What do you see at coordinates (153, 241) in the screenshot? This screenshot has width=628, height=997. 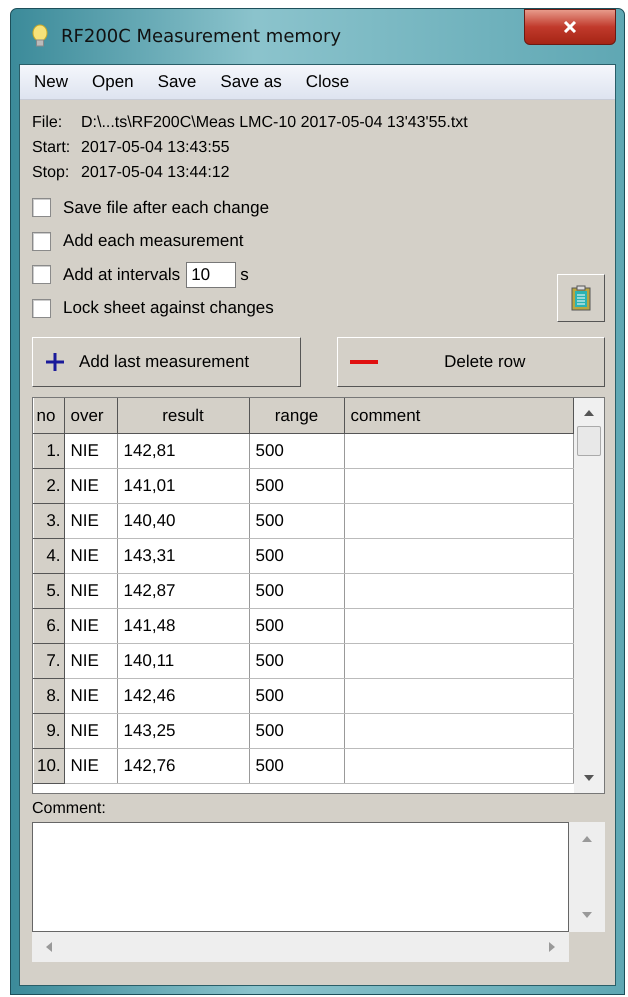 I see `checkbox-label: Add each measurement` at bounding box center [153, 241].